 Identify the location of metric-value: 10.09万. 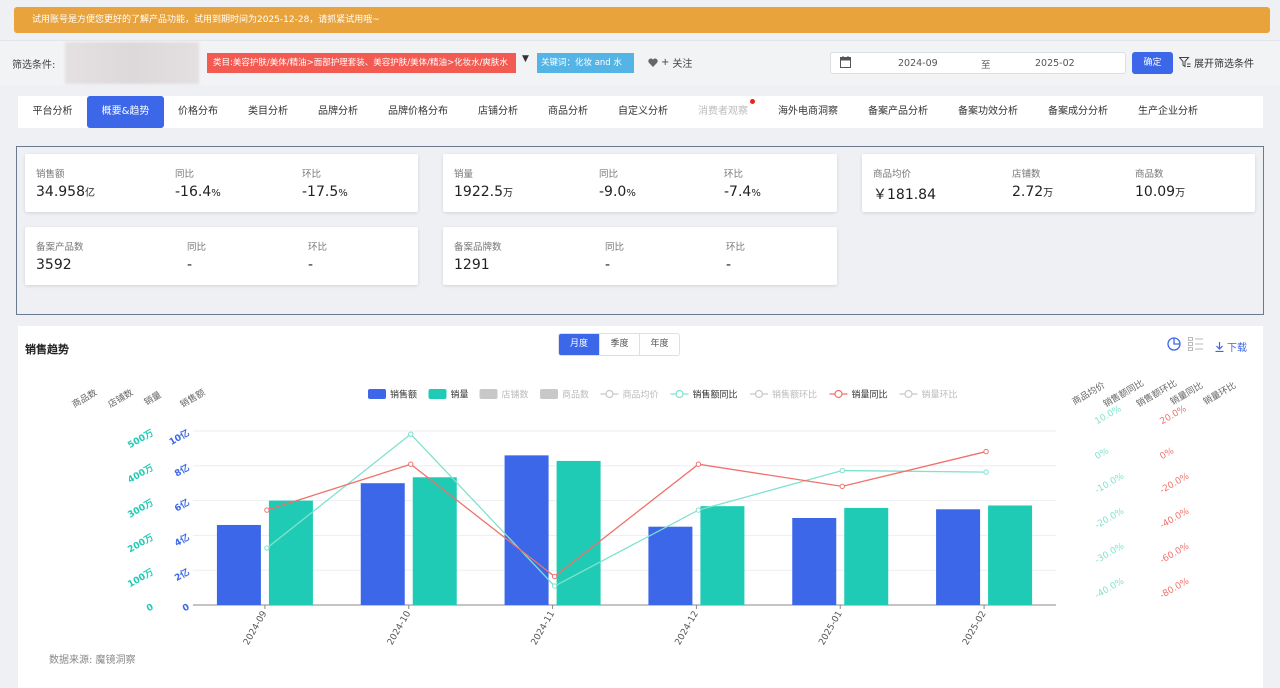
(1160, 192).